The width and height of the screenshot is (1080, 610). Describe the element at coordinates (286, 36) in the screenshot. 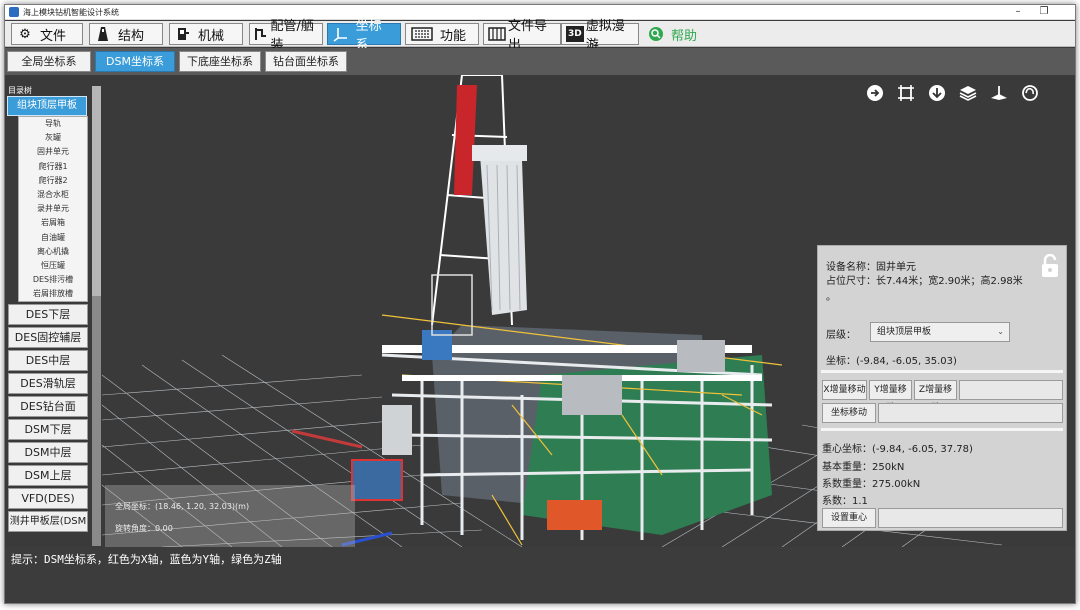

I see `menu-piping: 配管/舾装` at that location.